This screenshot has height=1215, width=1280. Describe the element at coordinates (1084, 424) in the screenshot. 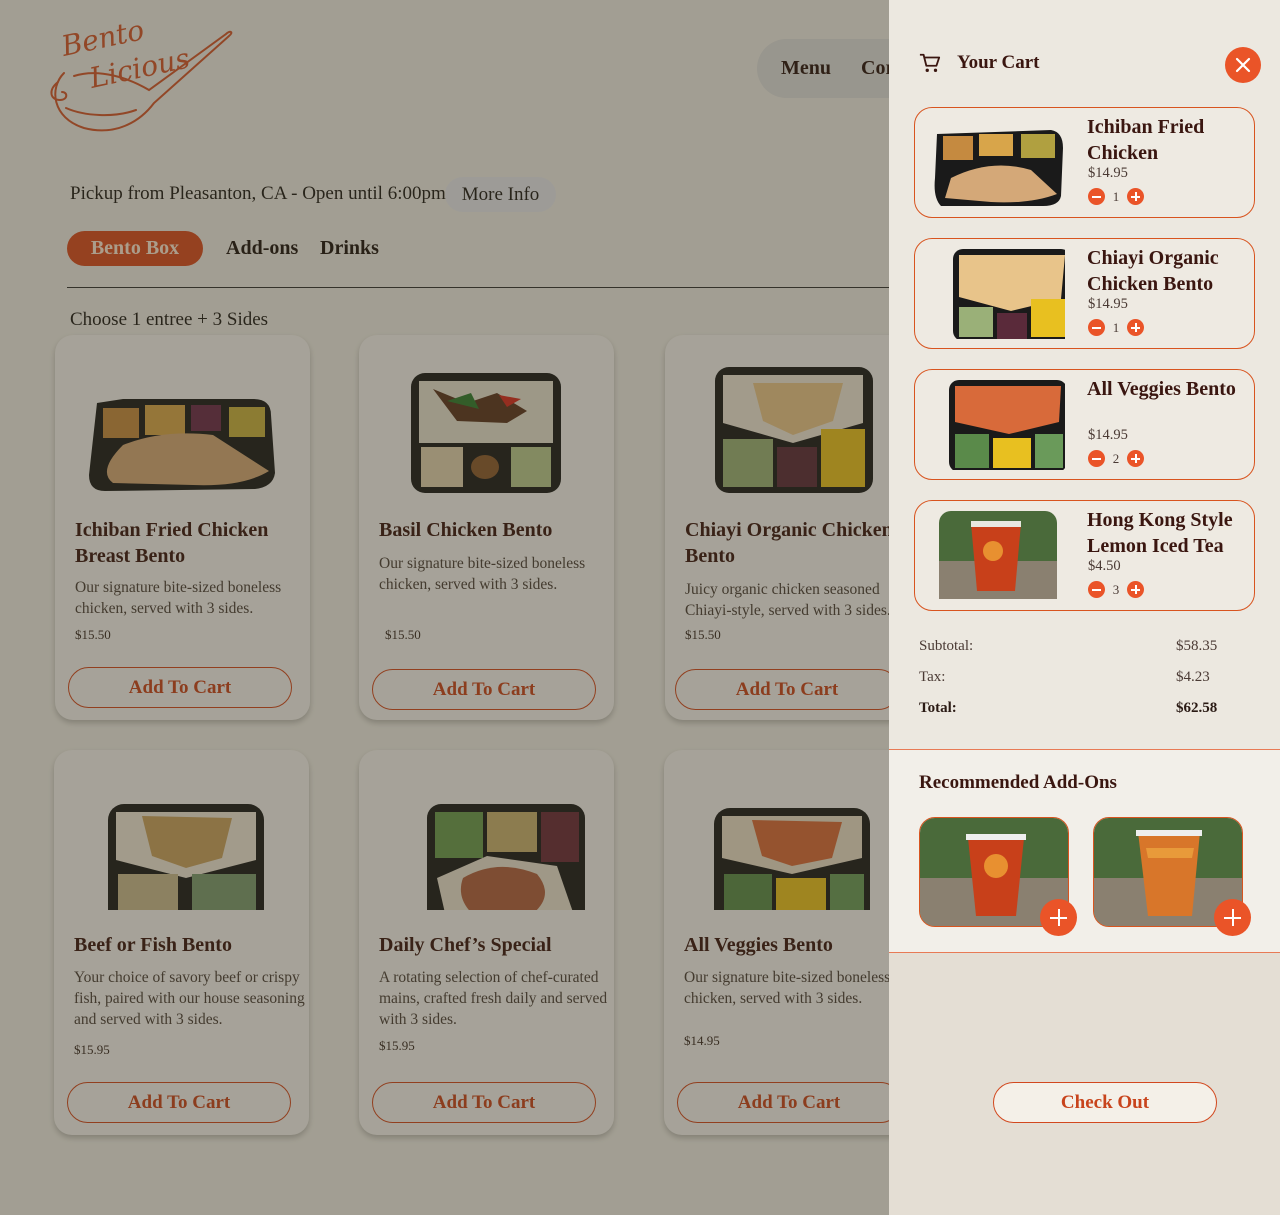

I see `cart-item: All Veggies Bento $14.95 2` at that location.